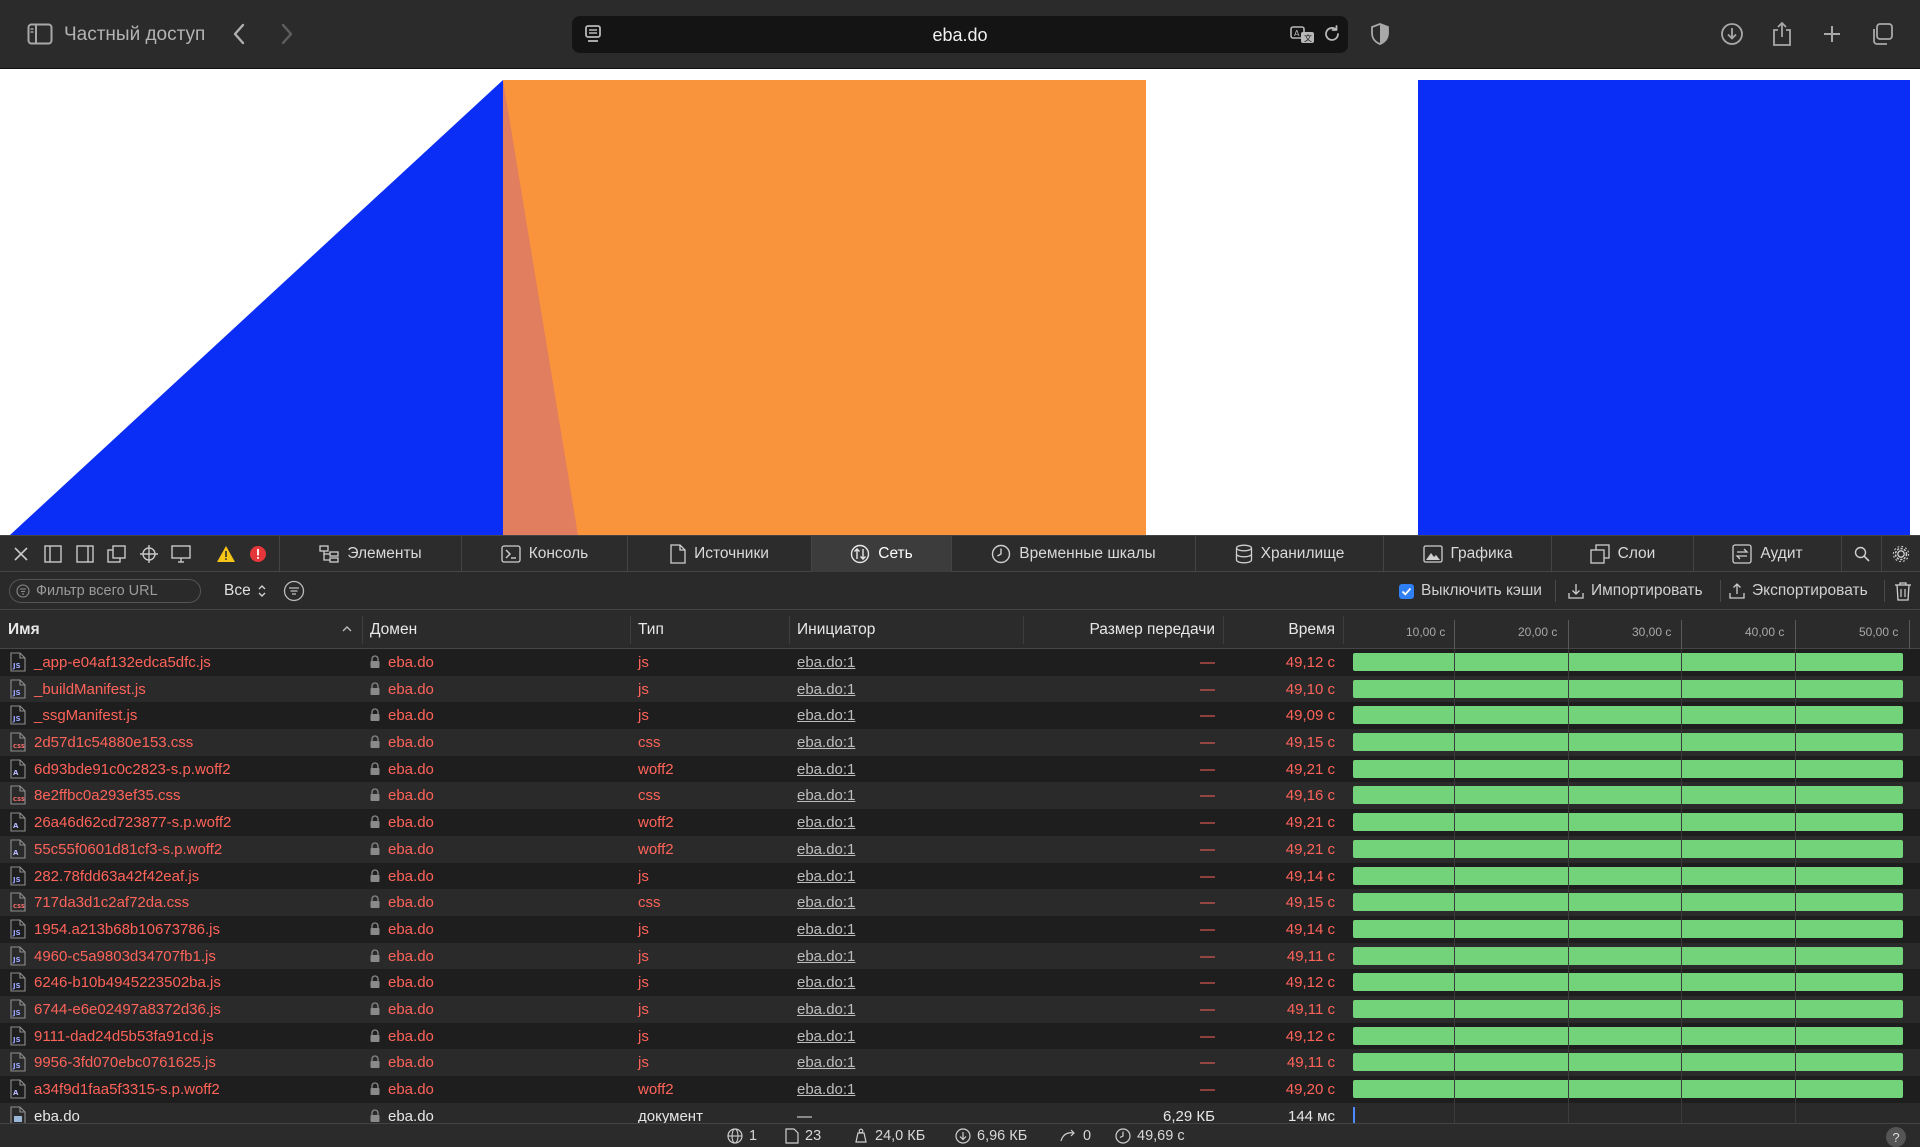 The width and height of the screenshot is (1920, 1147). Describe the element at coordinates (21, 554) in the screenshot. I see `close-devtools-icon` at that location.